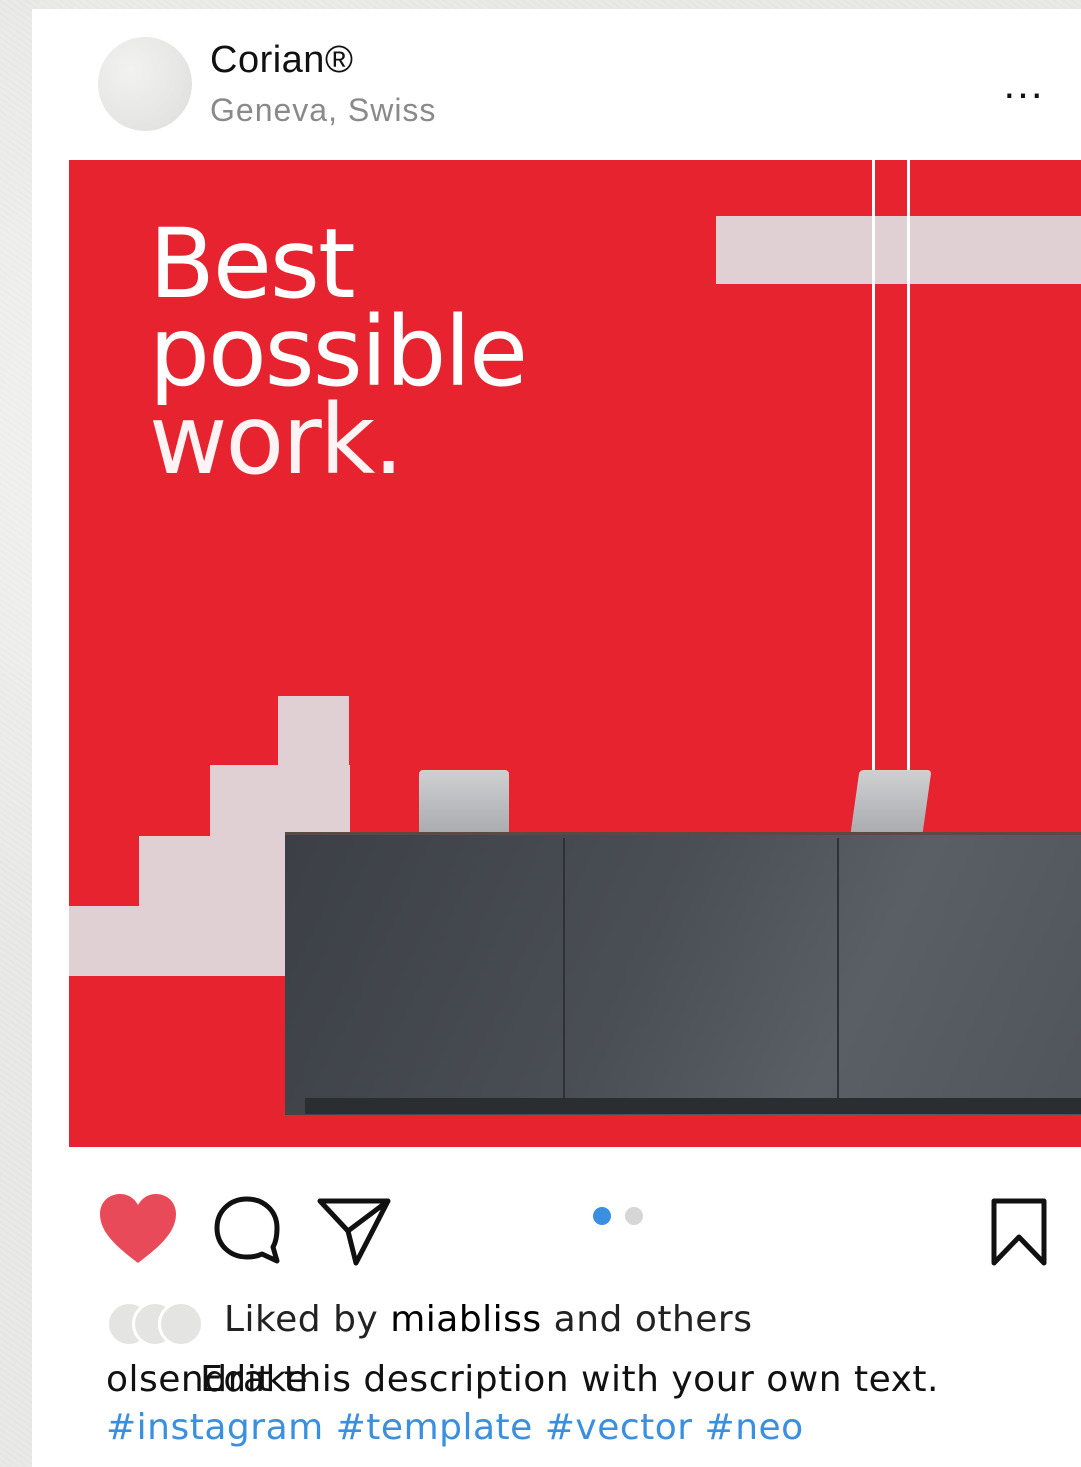 The width and height of the screenshot is (1081, 1467). What do you see at coordinates (683, 975) in the screenshot?
I see `reception-counter` at bounding box center [683, 975].